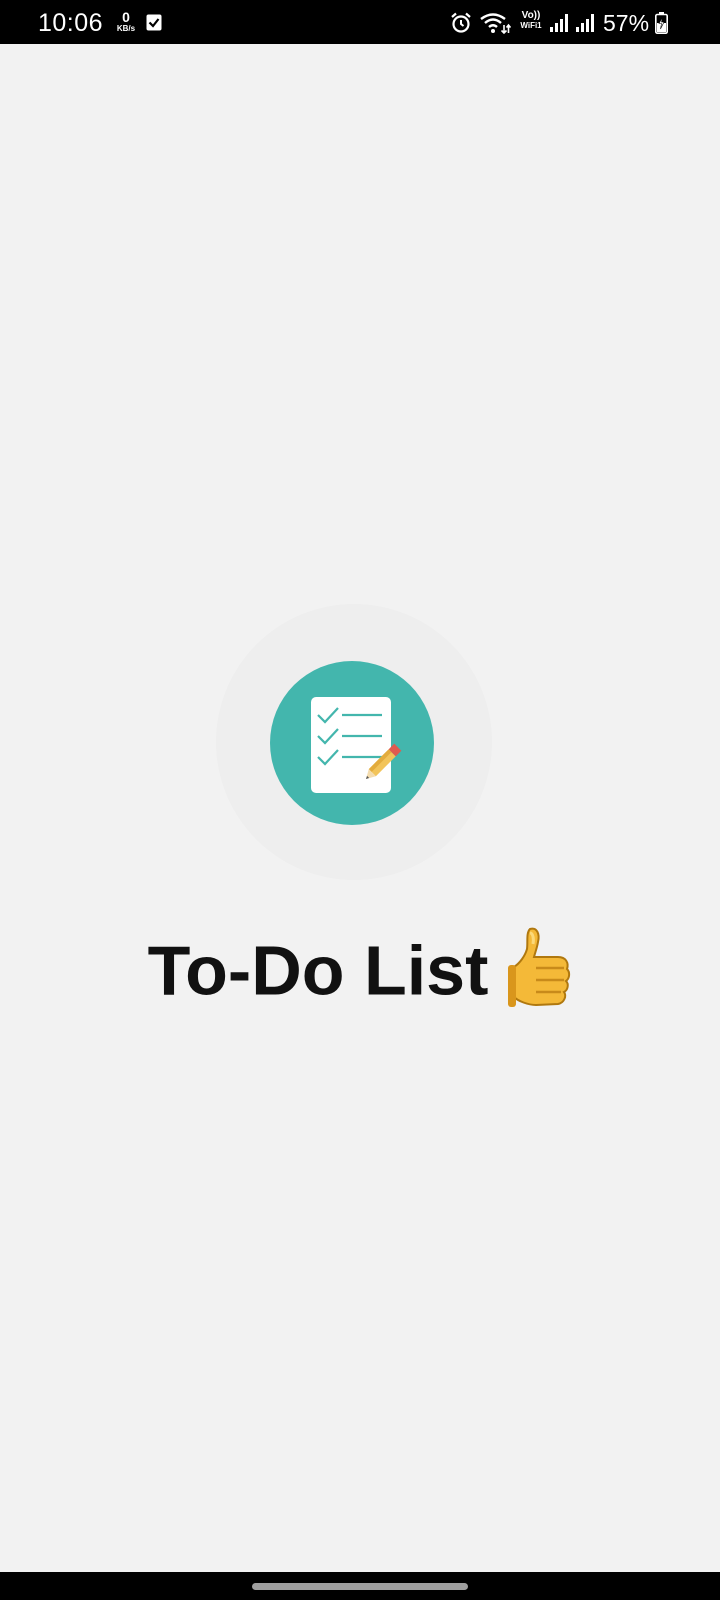 The height and width of the screenshot is (1600, 720). What do you see at coordinates (71, 23) in the screenshot?
I see `status-time: 10:06` at bounding box center [71, 23].